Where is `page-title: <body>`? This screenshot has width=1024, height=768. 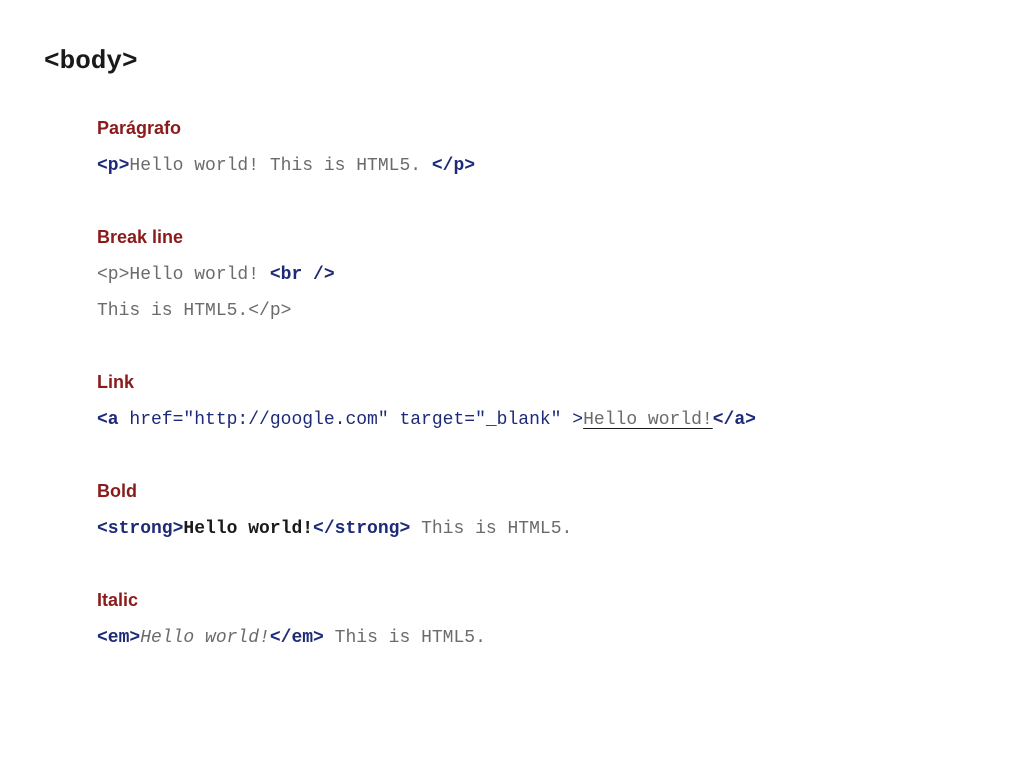
page-title: <body> is located at coordinates (91, 61).